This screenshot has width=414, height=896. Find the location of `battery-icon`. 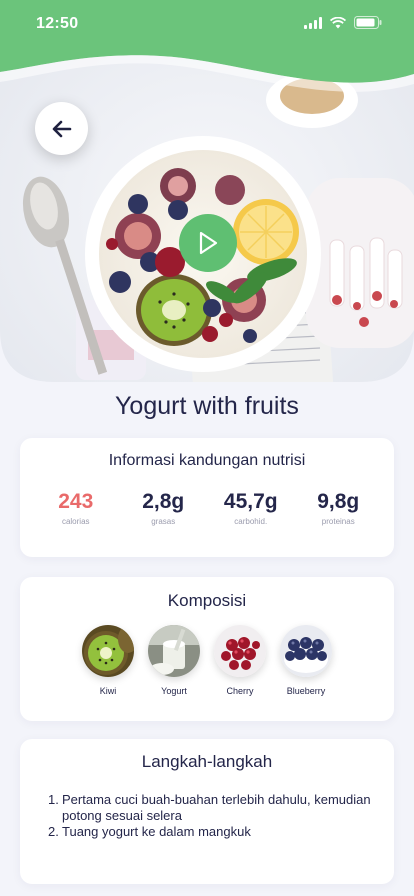

battery-icon is located at coordinates (368, 22).